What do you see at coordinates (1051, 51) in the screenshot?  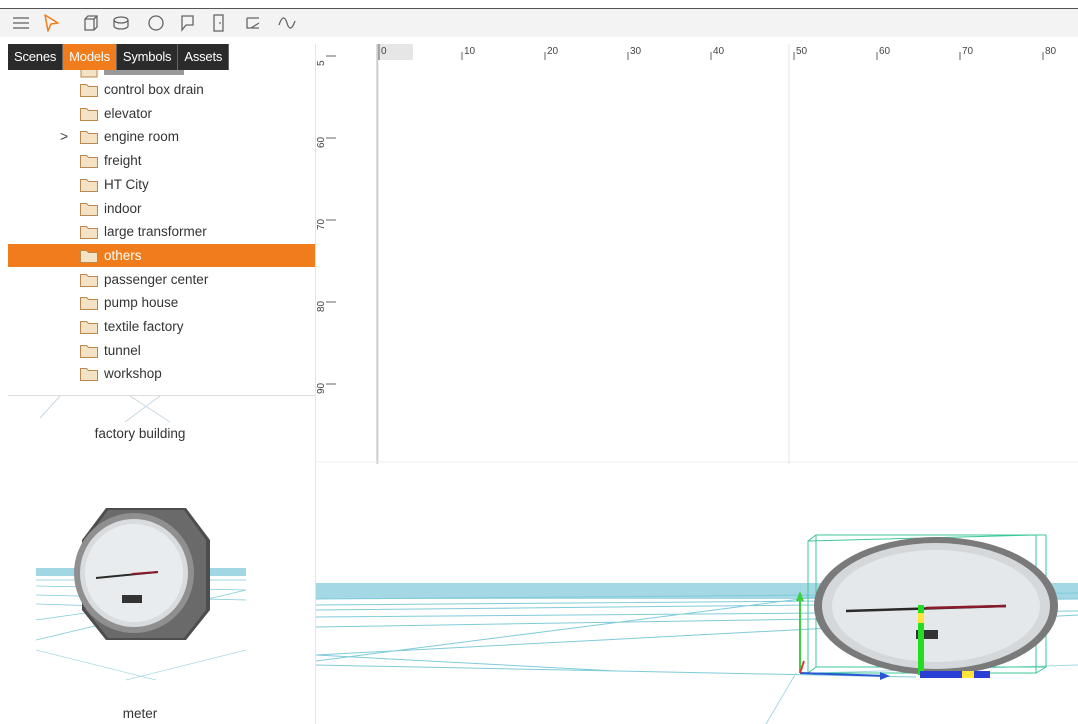 I see `ruler-x-tick-label: 80` at bounding box center [1051, 51].